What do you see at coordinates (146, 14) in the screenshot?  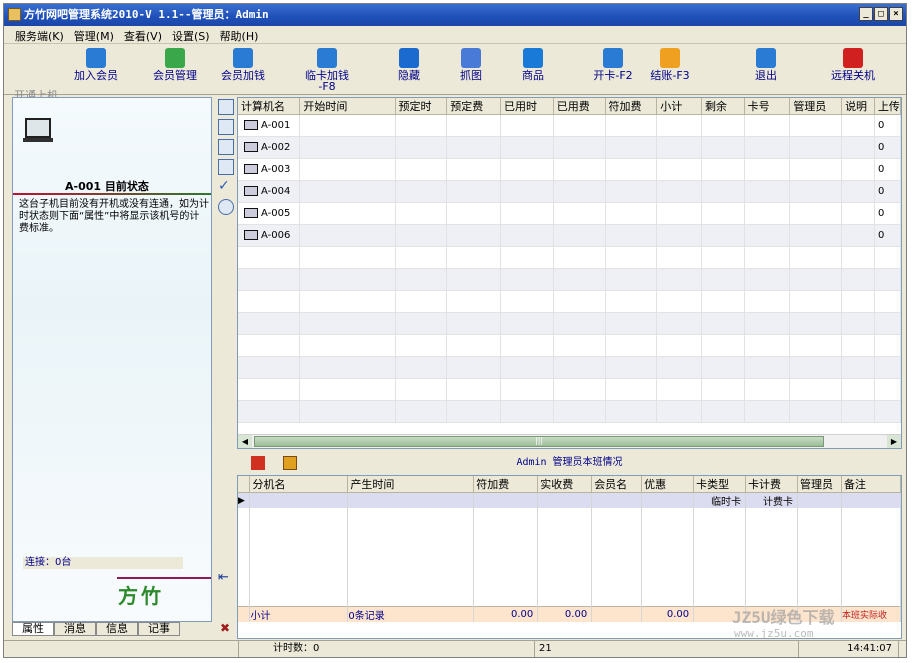 I see `window-title: 方竹网吧管理系统2010-V 1.1--管理员：Admin` at bounding box center [146, 14].